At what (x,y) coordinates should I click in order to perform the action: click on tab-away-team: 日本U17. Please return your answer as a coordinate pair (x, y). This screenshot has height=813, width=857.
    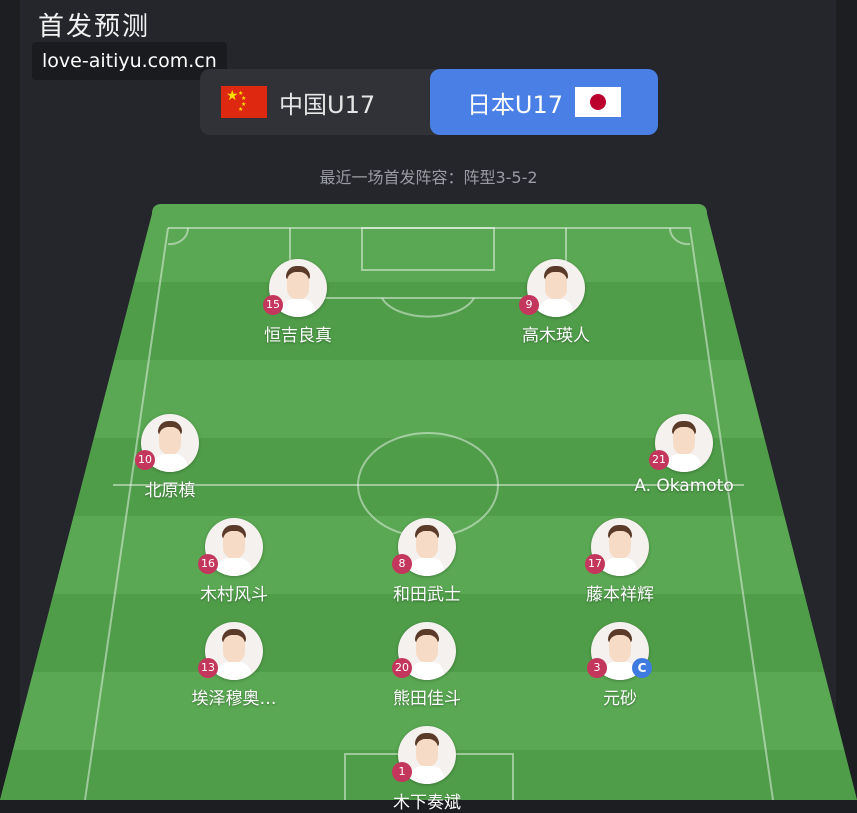
    Looking at the image, I should click on (544, 102).